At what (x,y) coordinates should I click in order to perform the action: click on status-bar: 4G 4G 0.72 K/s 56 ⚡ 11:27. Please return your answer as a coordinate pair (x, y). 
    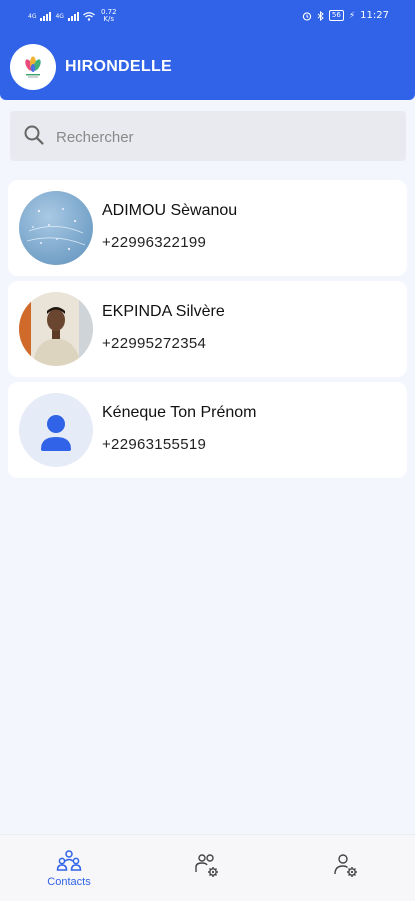
    Looking at the image, I should click on (207, 17).